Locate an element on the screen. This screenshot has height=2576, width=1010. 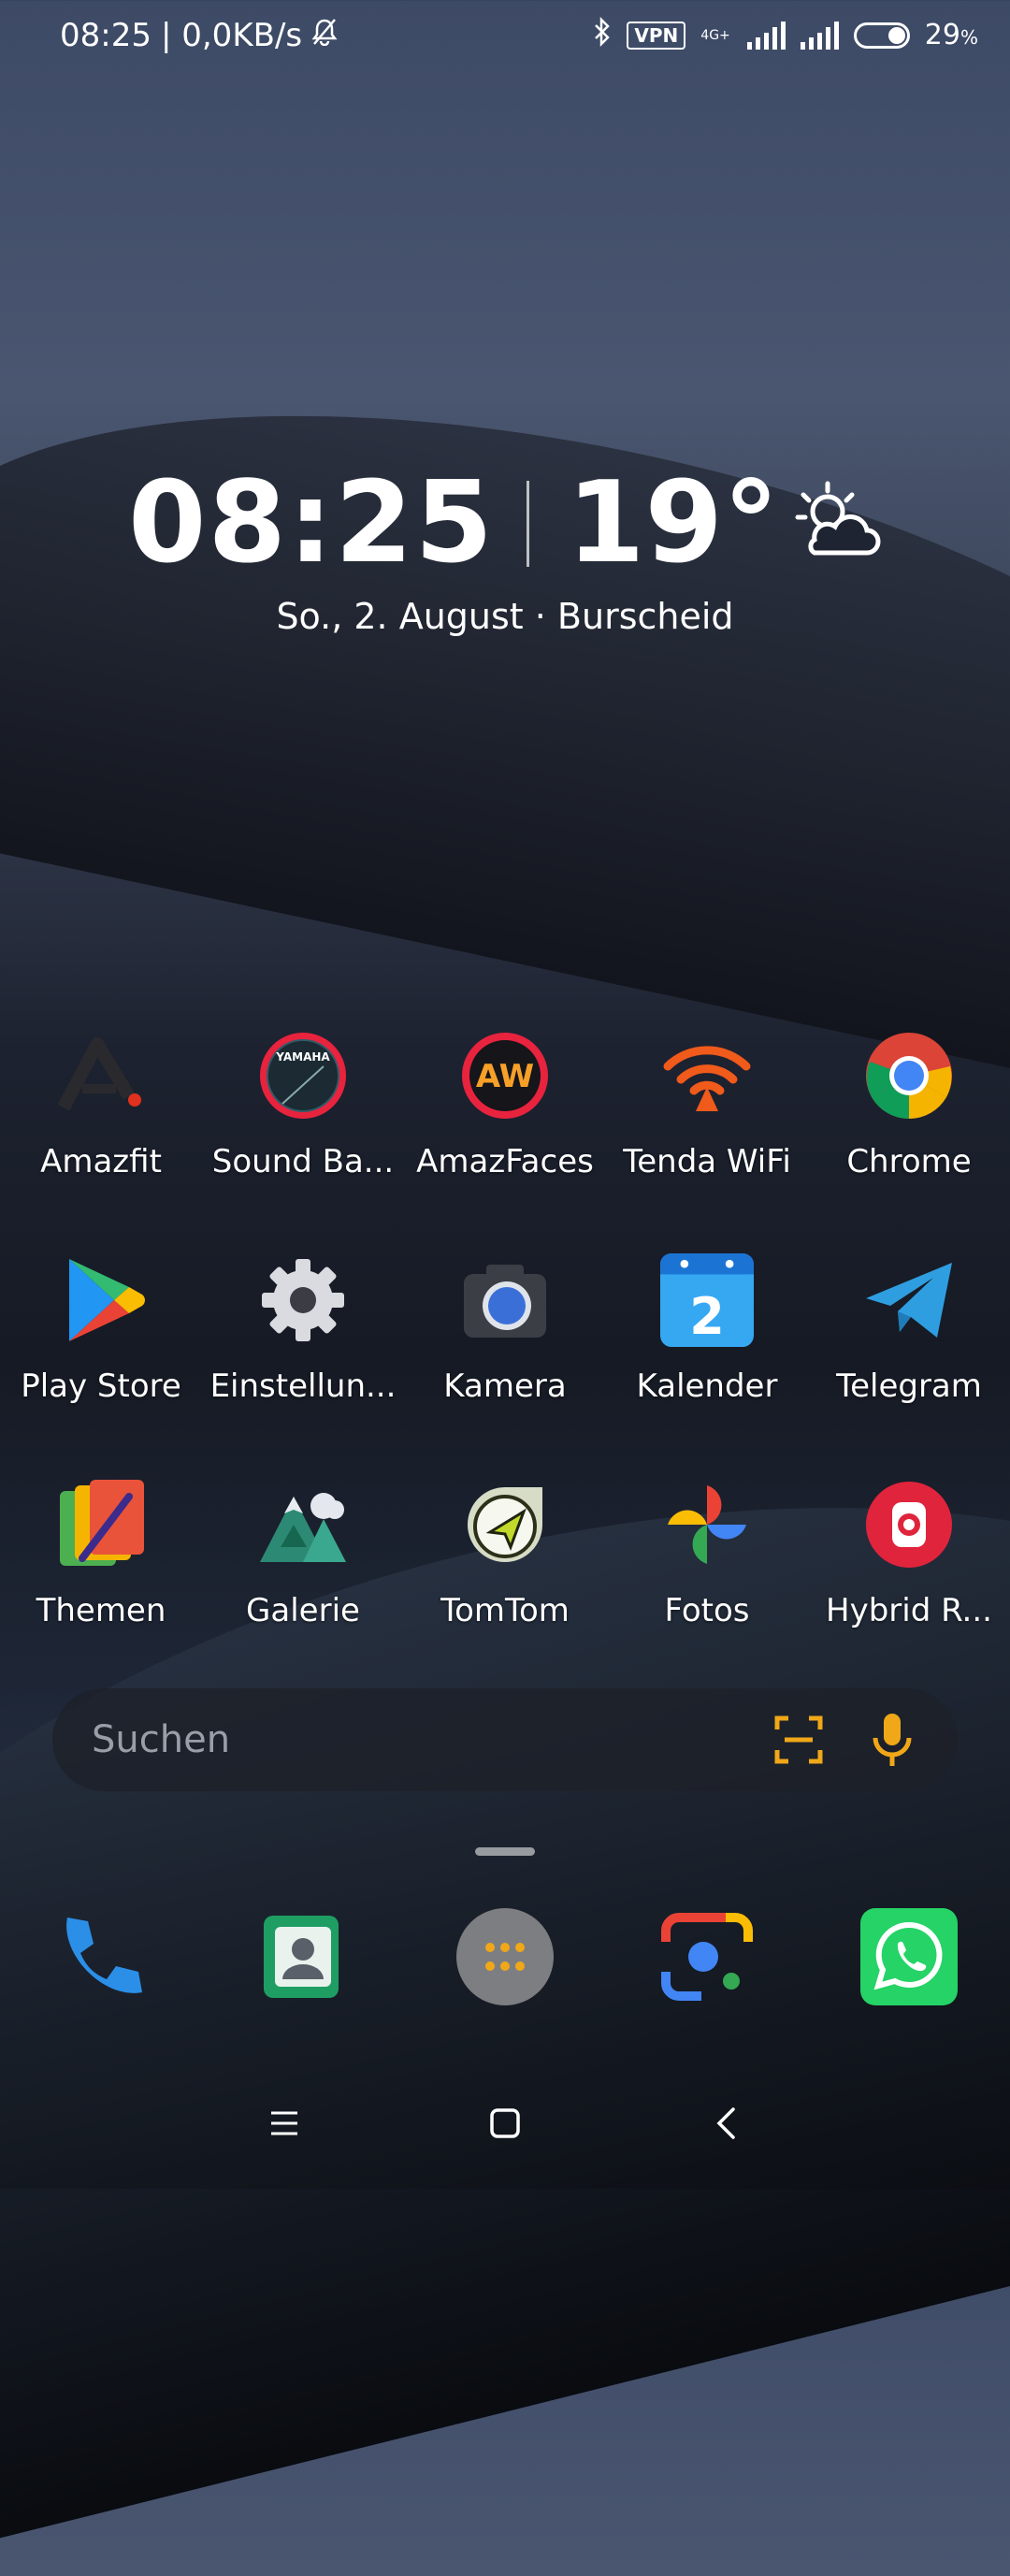
app-amazfaces: AW AmazFaces is located at coordinates (505, 1141).